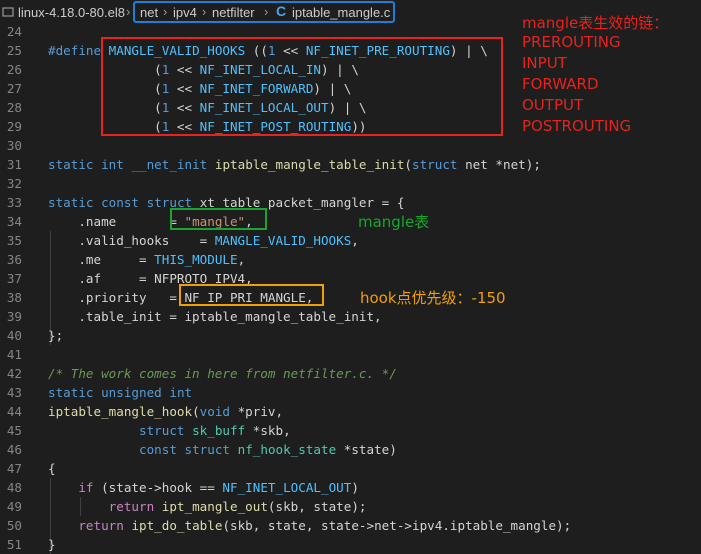  I want to click on code-line: 40};, so click(350, 335).